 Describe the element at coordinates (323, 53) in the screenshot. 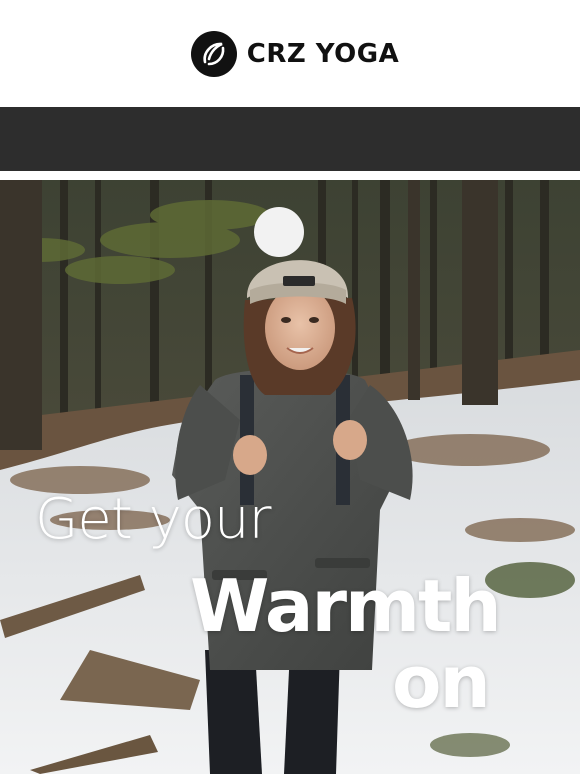

I see `brand-name: CRZ YOGA` at that location.